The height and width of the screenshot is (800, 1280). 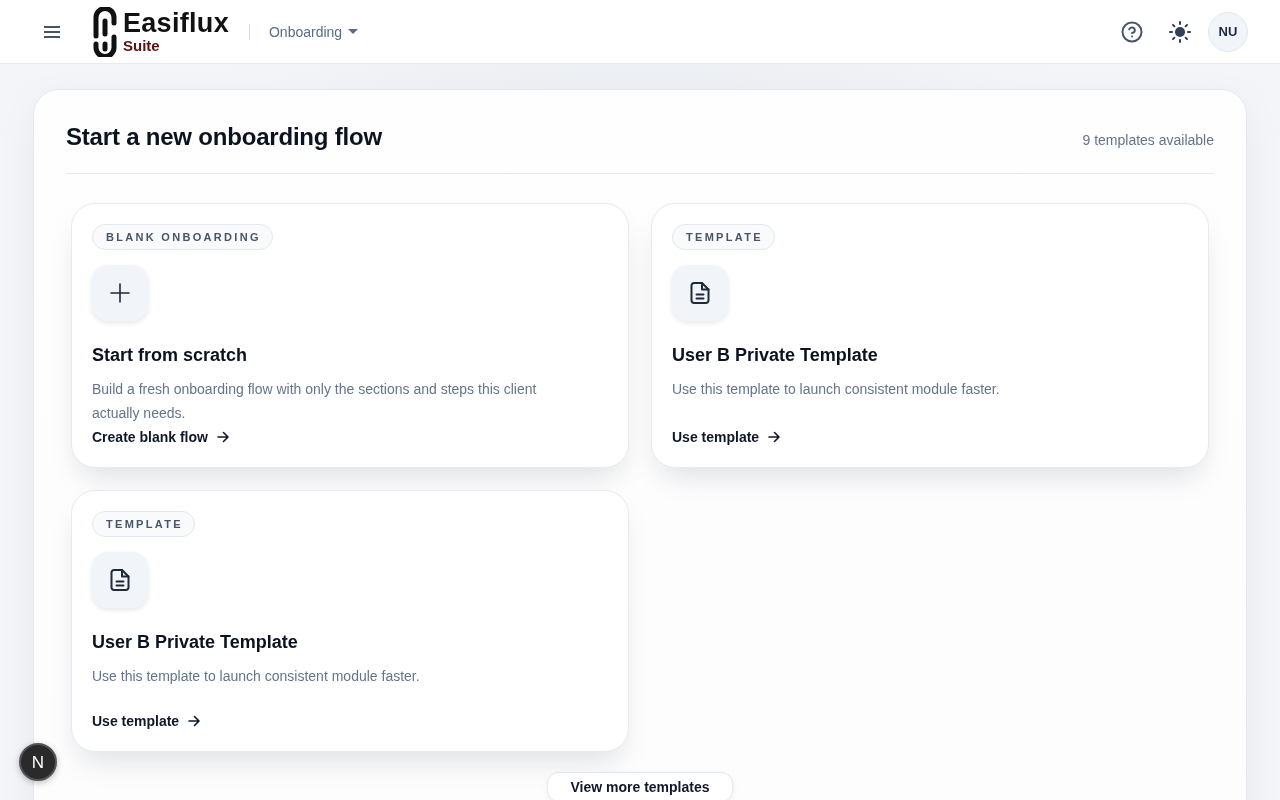 What do you see at coordinates (353, 31) in the screenshot?
I see `caret-icon` at bounding box center [353, 31].